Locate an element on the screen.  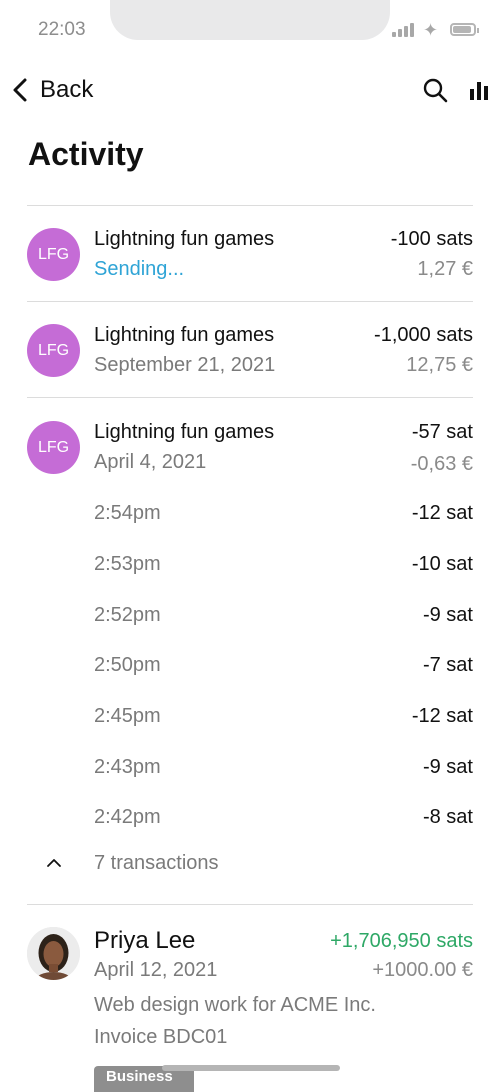
back-button: Back is located at coordinates (51, 90).